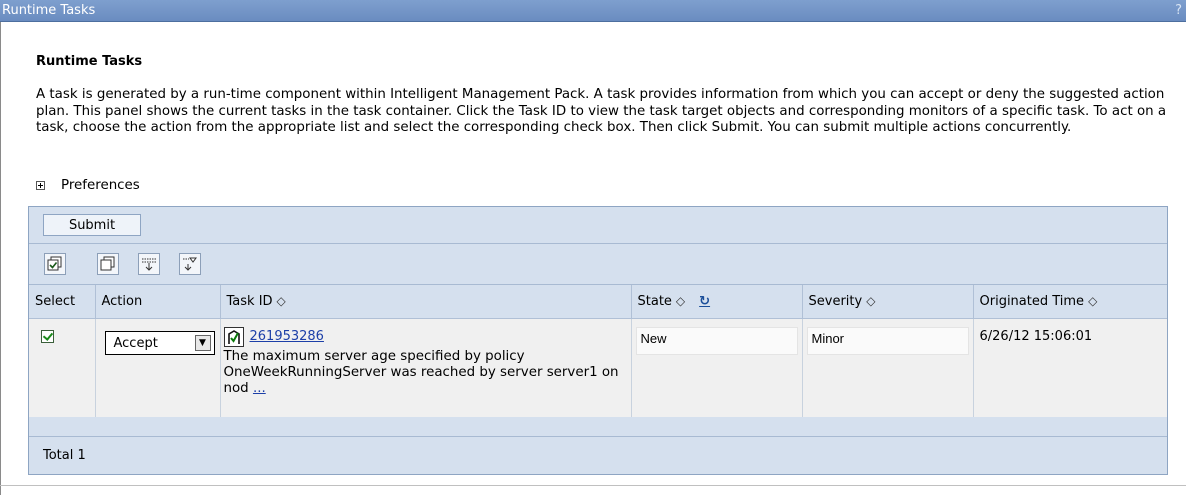 Image resolution: width=1186 pixels, height=495 pixels. Describe the element at coordinates (89, 61) in the screenshot. I see `page-title: Runtime Tasks` at that location.